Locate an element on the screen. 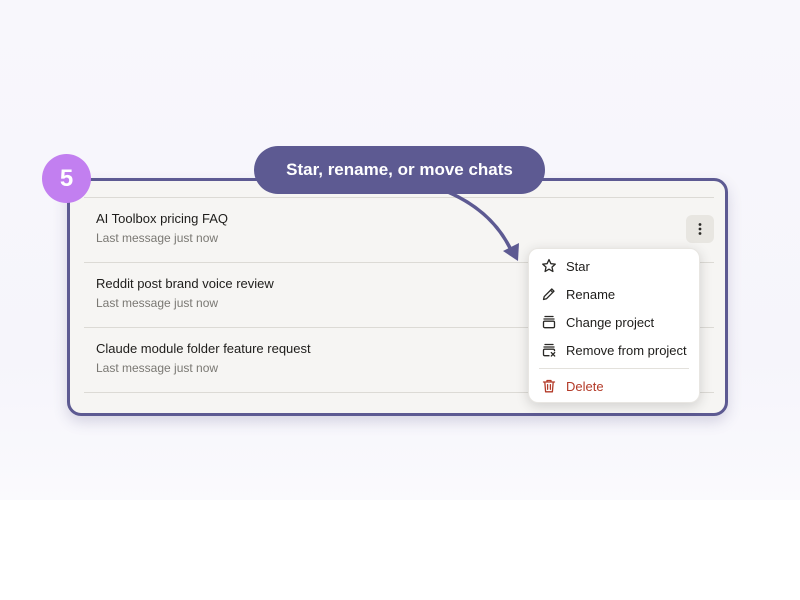 This screenshot has width=800, height=600. menu-item-remove-from-project: Remove from project is located at coordinates (614, 350).